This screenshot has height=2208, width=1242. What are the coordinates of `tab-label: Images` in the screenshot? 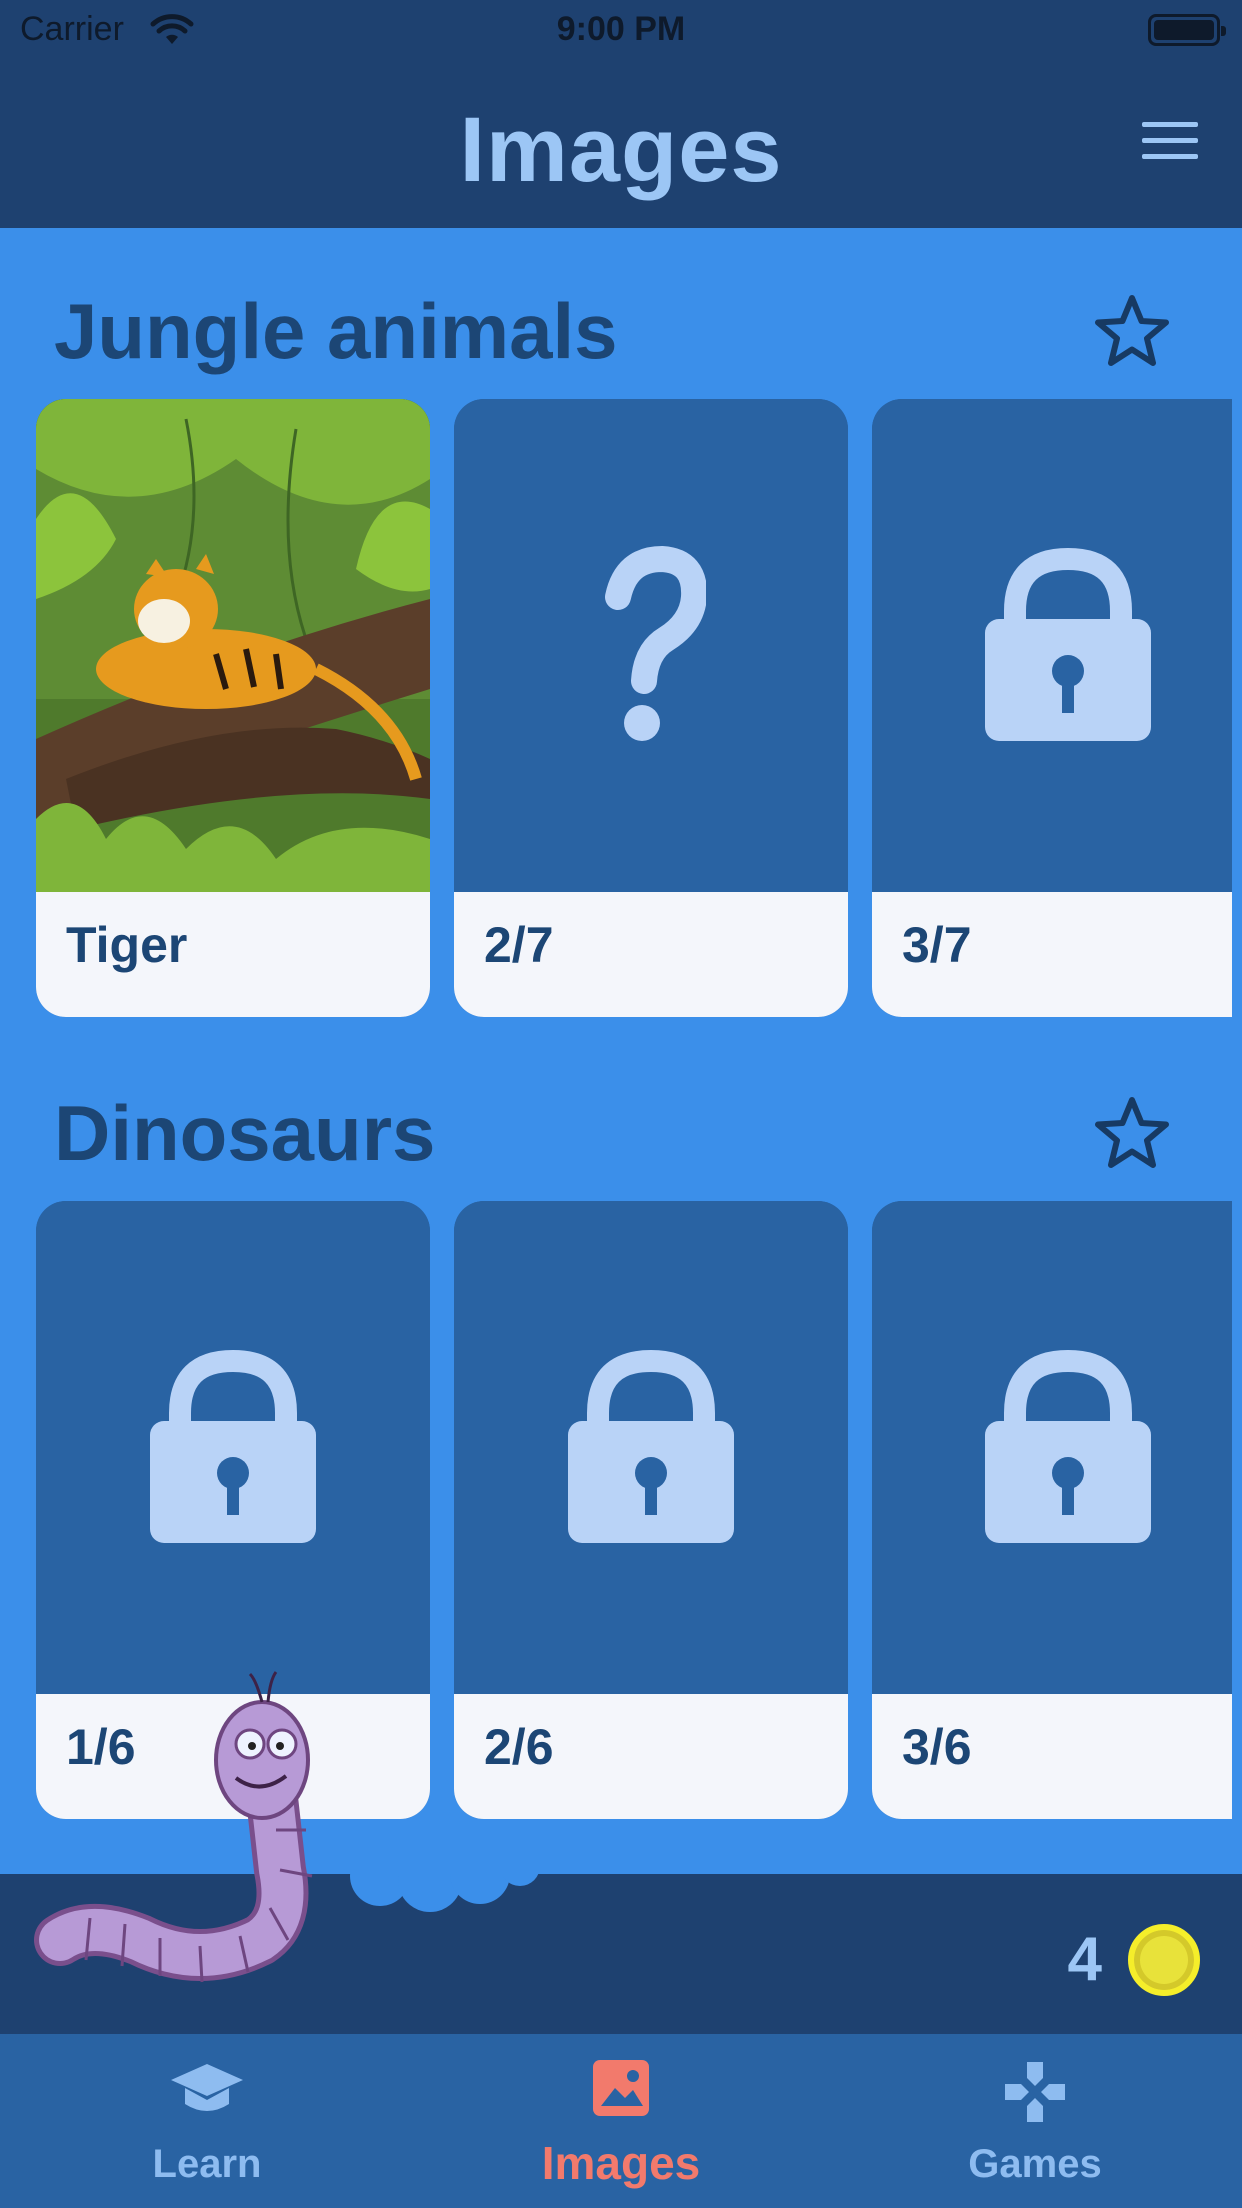 It's located at (621, 2163).